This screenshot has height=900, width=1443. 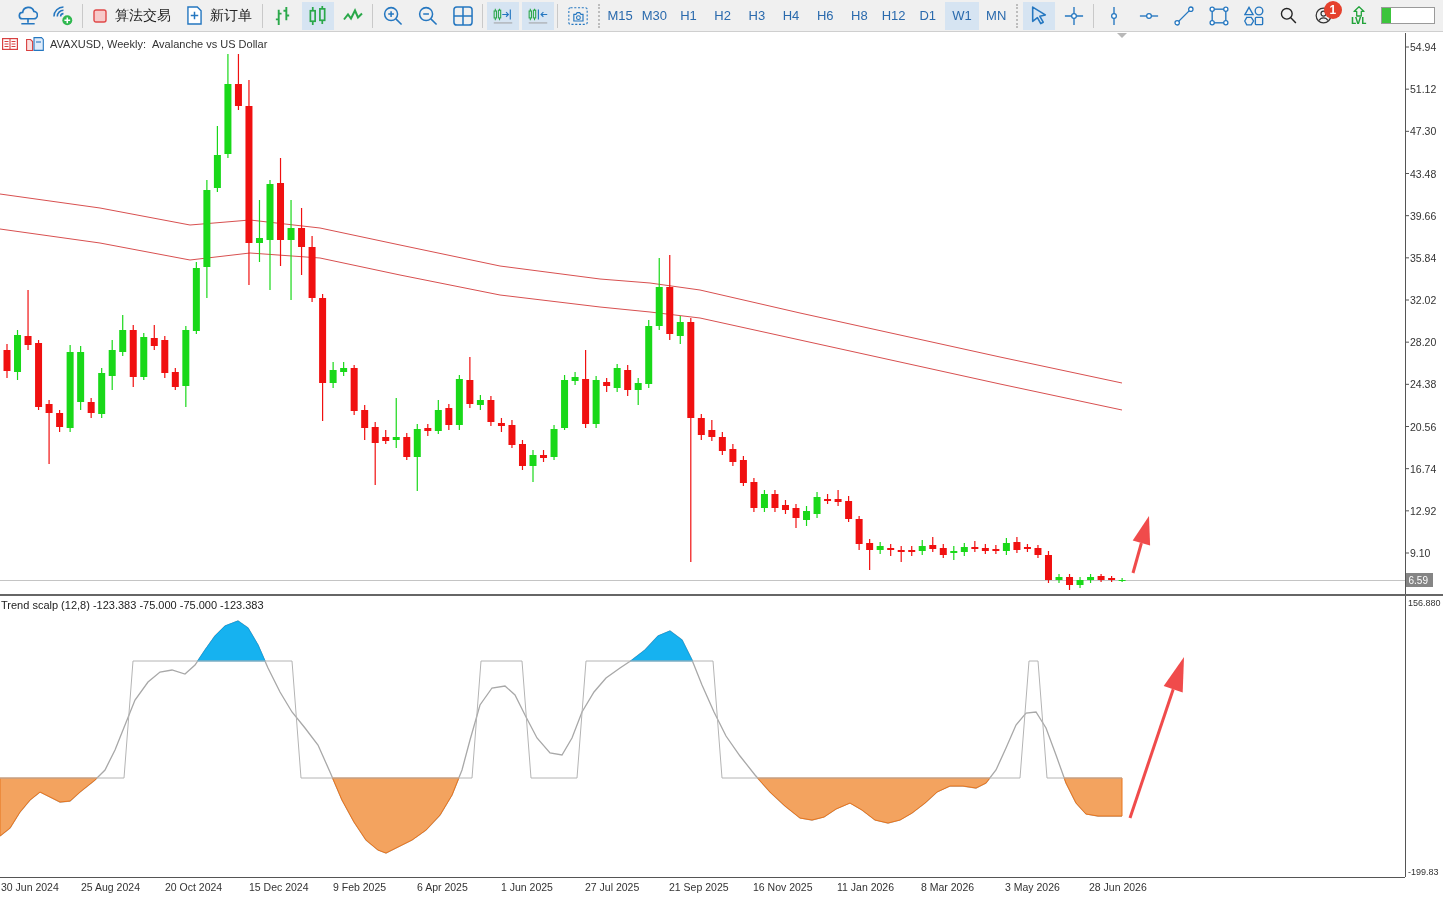 I want to click on cloud-icon, so click(x=27, y=15).